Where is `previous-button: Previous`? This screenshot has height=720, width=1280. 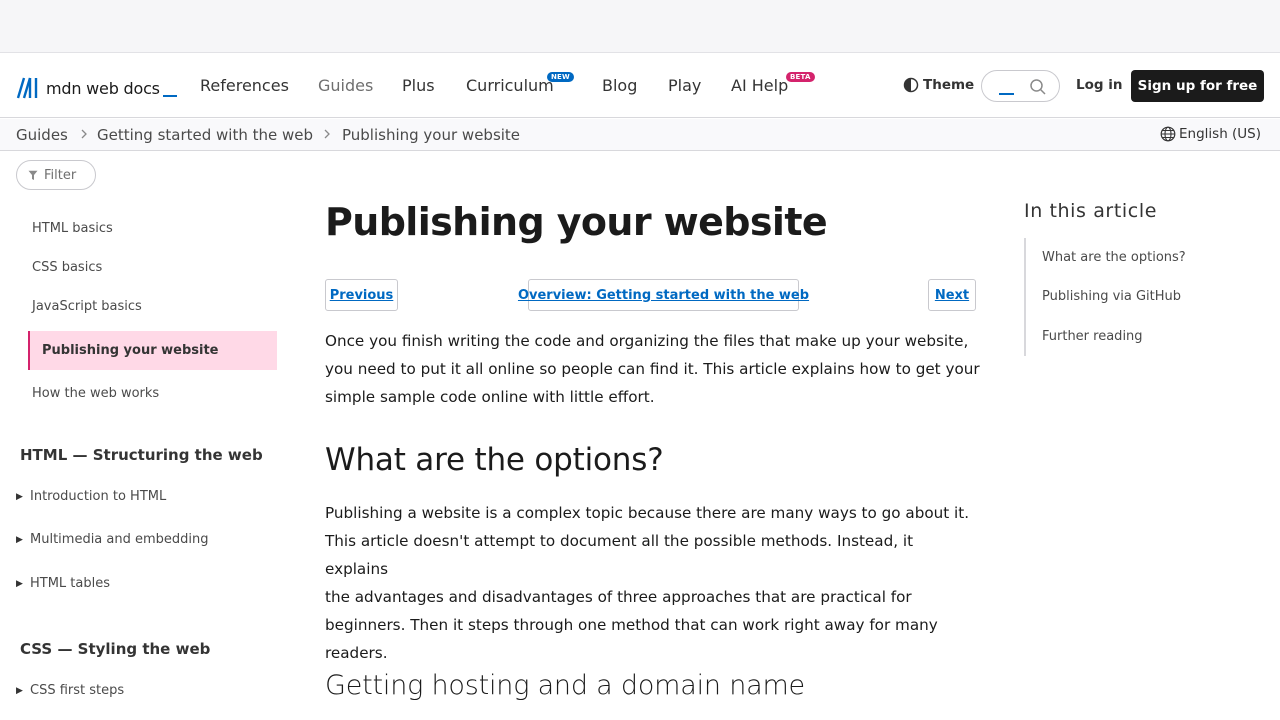 previous-button: Previous is located at coordinates (361, 295).